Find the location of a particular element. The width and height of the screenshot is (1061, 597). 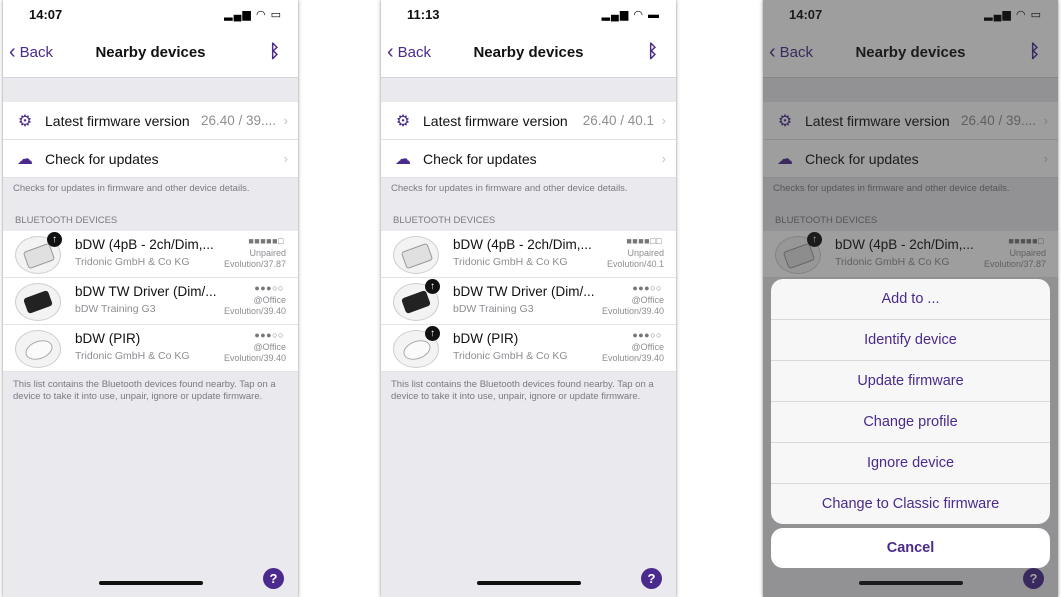

device-version: Evolution/37.87 is located at coordinates (254, 264).